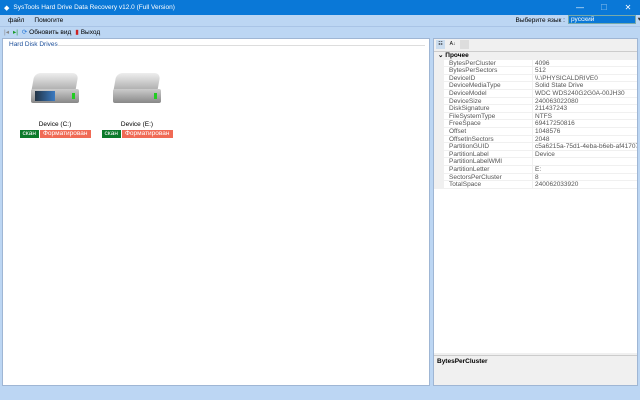 The height and width of the screenshot is (400, 640). Describe the element at coordinates (50, 32) in the screenshot. I see `refresh-label: Обновить вид` at that location.